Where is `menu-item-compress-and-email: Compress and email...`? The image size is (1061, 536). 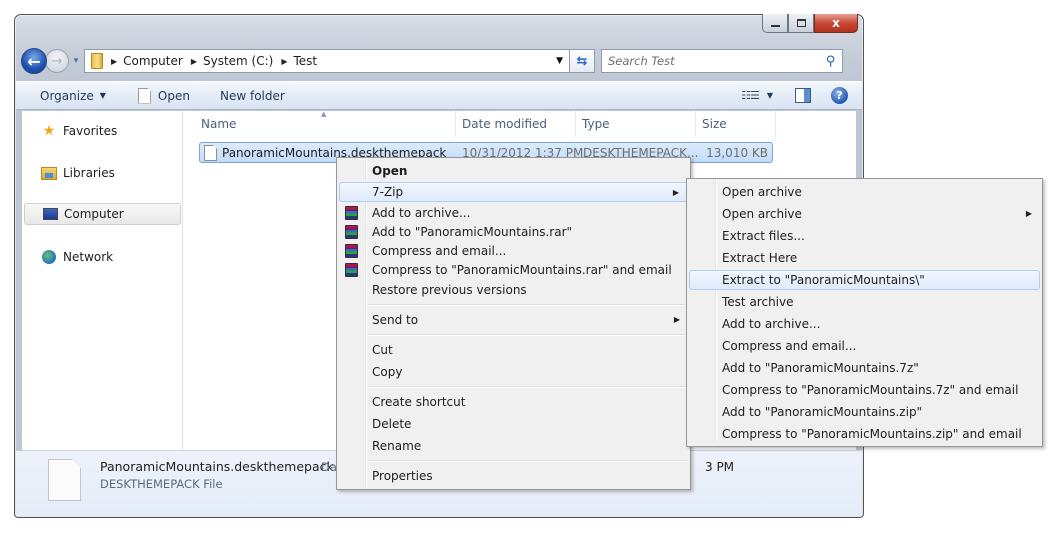 menu-item-compress-and-email: Compress and email... is located at coordinates (864, 346).